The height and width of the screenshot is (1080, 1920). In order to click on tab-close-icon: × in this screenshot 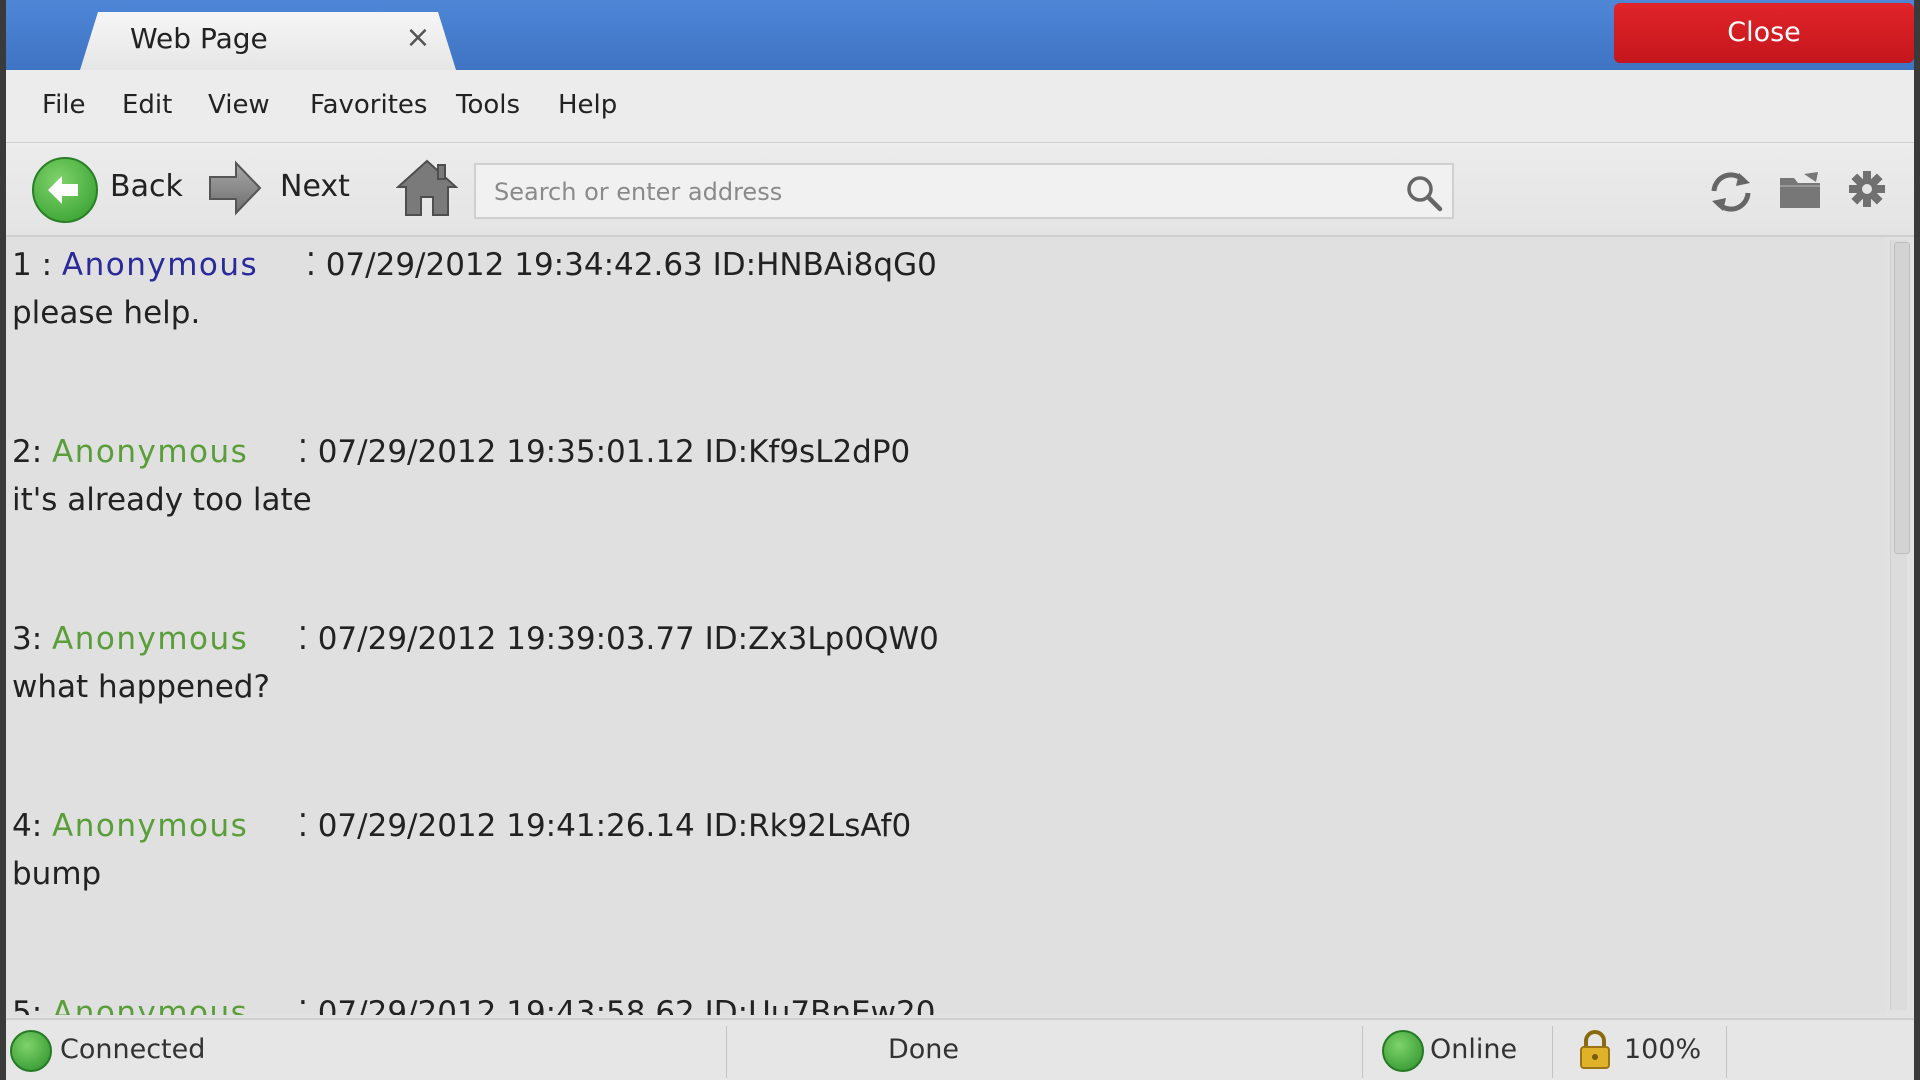, I will do `click(418, 38)`.